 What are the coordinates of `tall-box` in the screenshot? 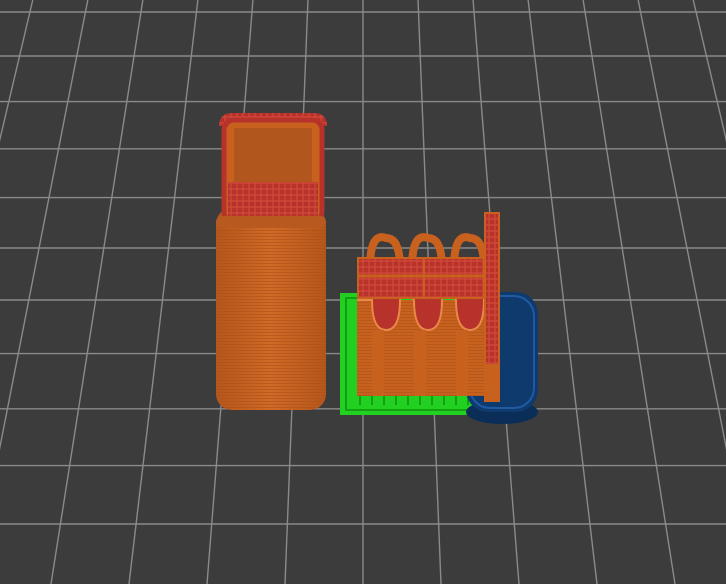 It's located at (271, 261).